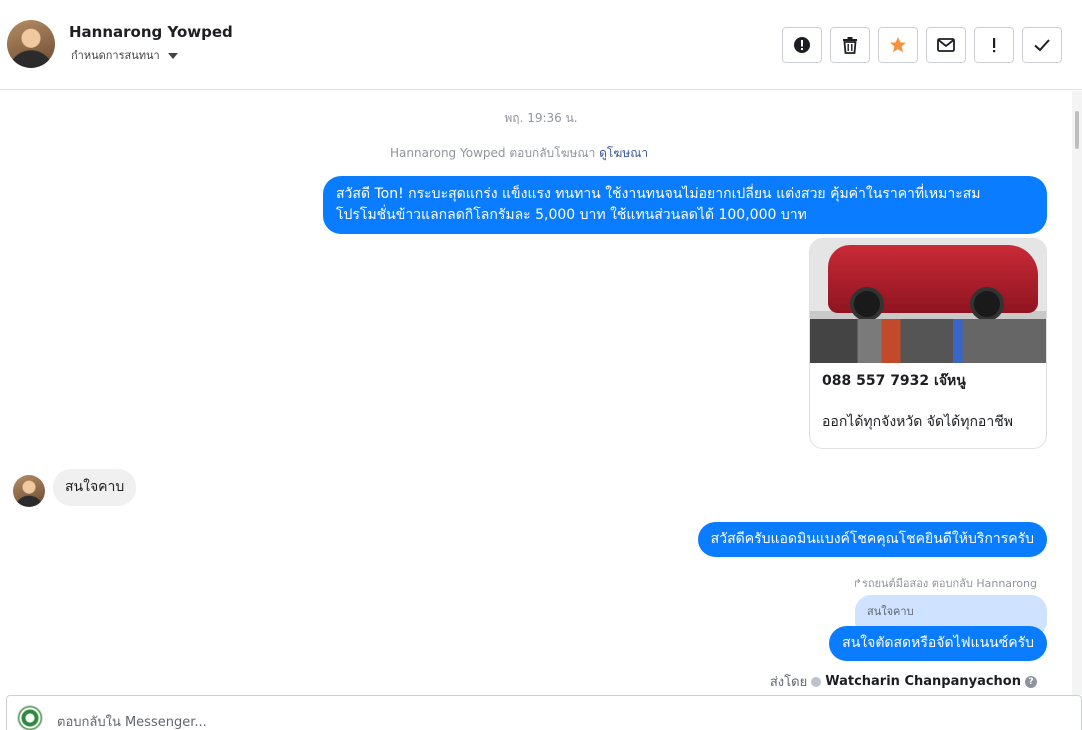 Image resolution: width=1082 pixels, height=730 pixels. Describe the element at coordinates (928, 341) in the screenshot. I see `engine-photo-strip` at that location.